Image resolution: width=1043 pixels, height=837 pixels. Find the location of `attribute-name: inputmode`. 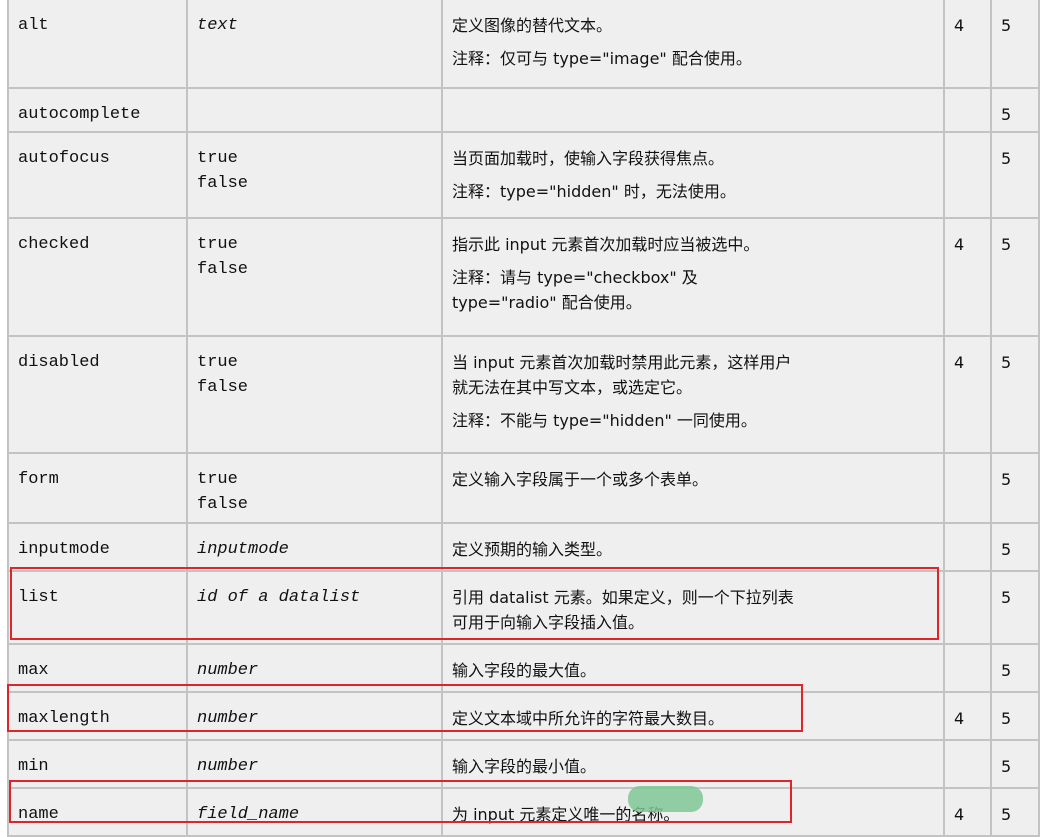

attribute-name: inputmode is located at coordinates (64, 549).